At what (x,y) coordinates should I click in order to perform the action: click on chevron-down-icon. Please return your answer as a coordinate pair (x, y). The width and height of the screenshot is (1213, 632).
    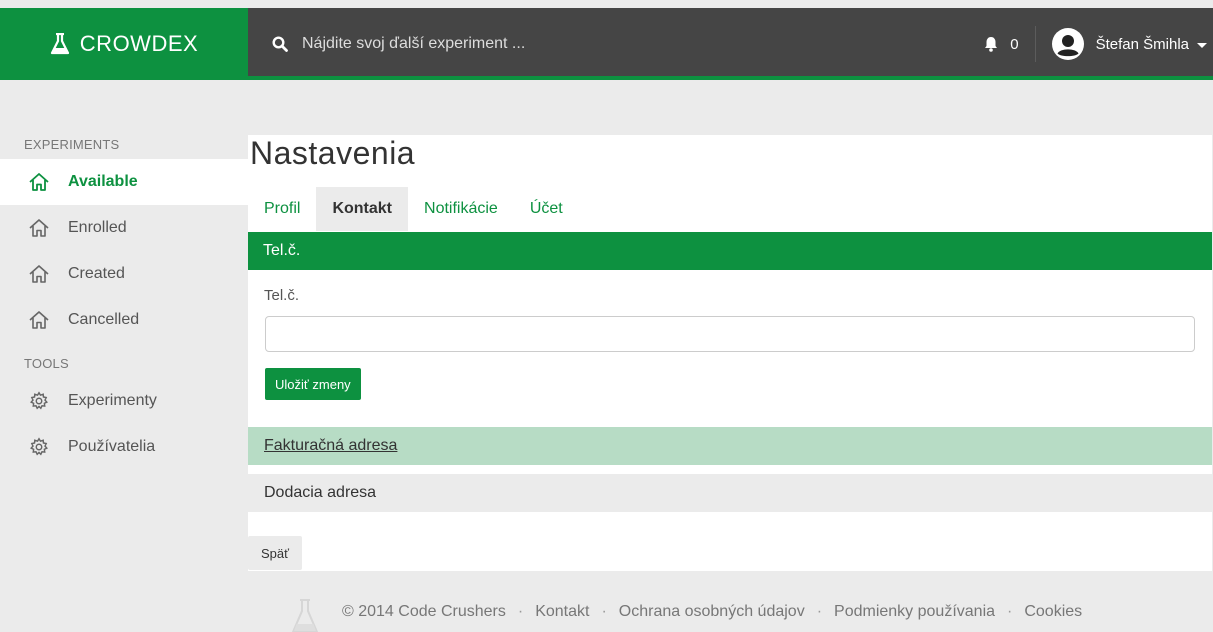
    Looking at the image, I should click on (1202, 45).